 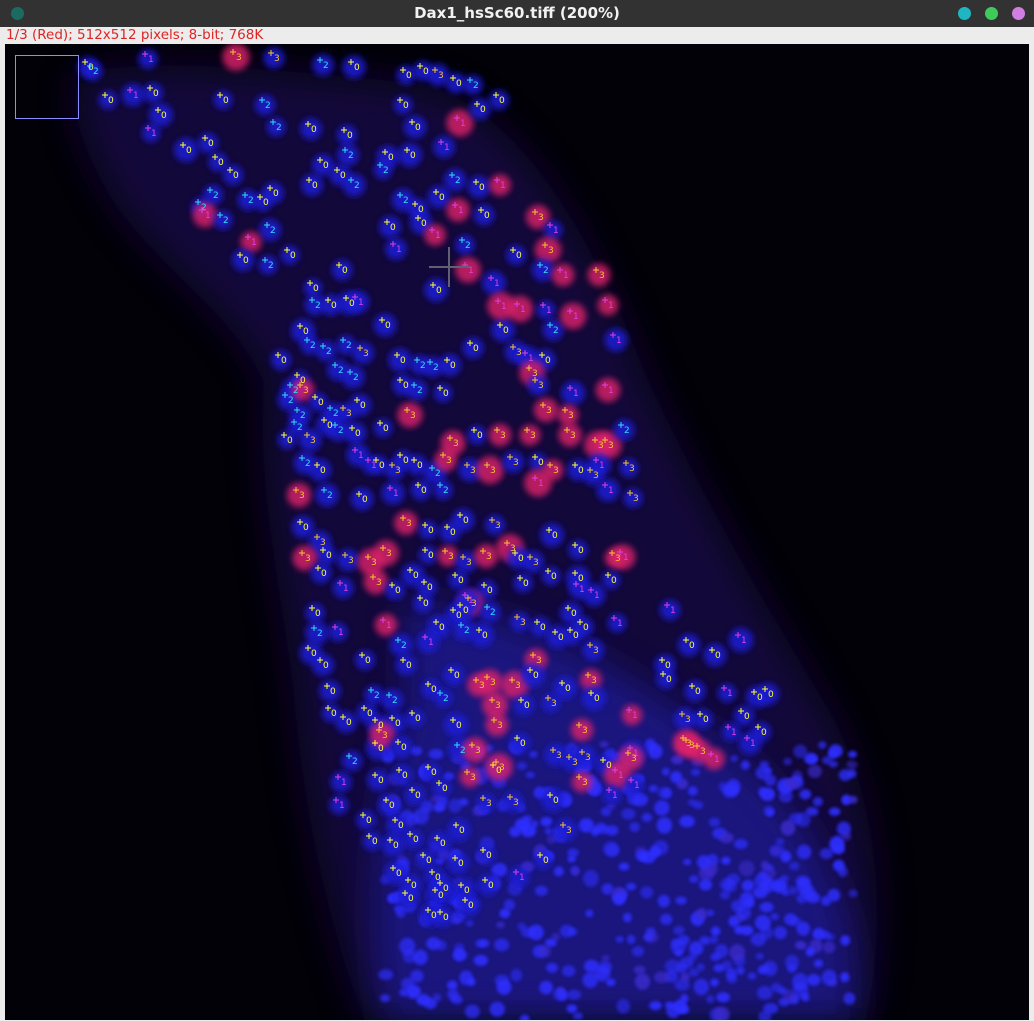 What do you see at coordinates (47, 87) in the screenshot?
I see `zoom-navigator-box` at bounding box center [47, 87].